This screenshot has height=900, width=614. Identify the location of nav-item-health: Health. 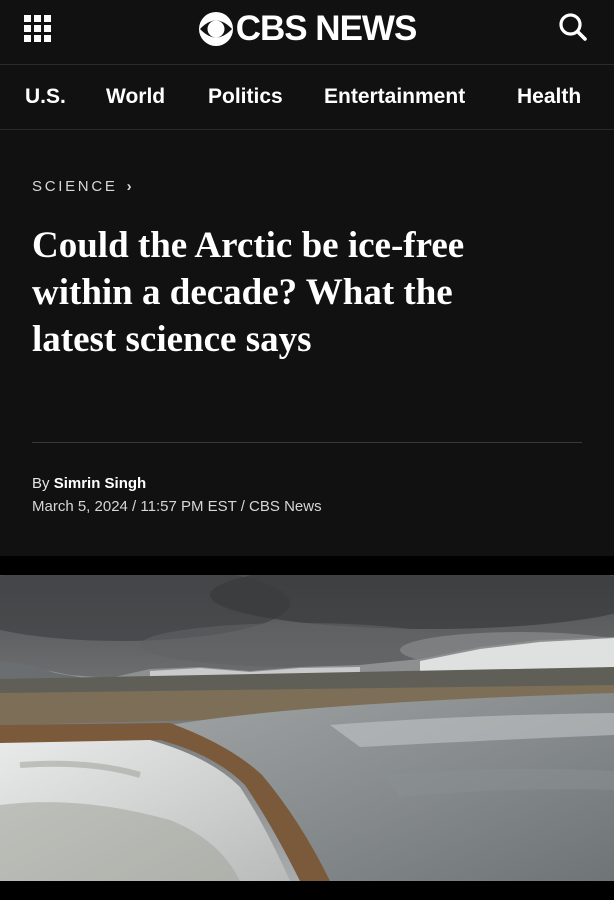
(549, 97).